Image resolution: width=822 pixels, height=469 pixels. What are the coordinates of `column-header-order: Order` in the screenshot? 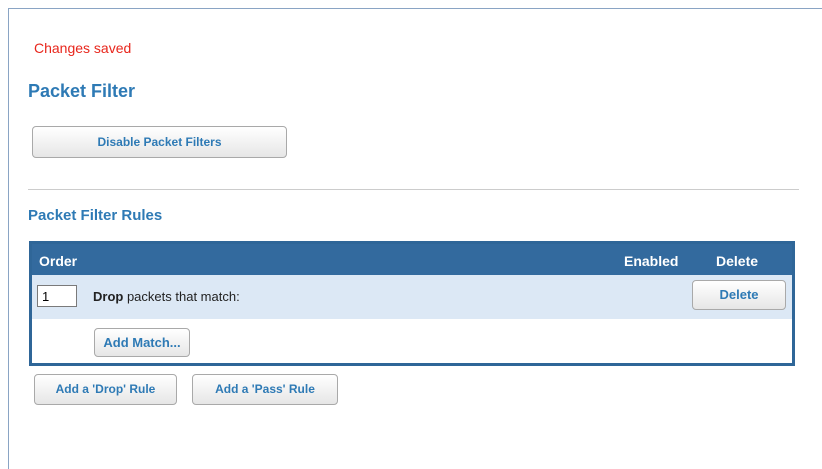 It's located at (58, 261).